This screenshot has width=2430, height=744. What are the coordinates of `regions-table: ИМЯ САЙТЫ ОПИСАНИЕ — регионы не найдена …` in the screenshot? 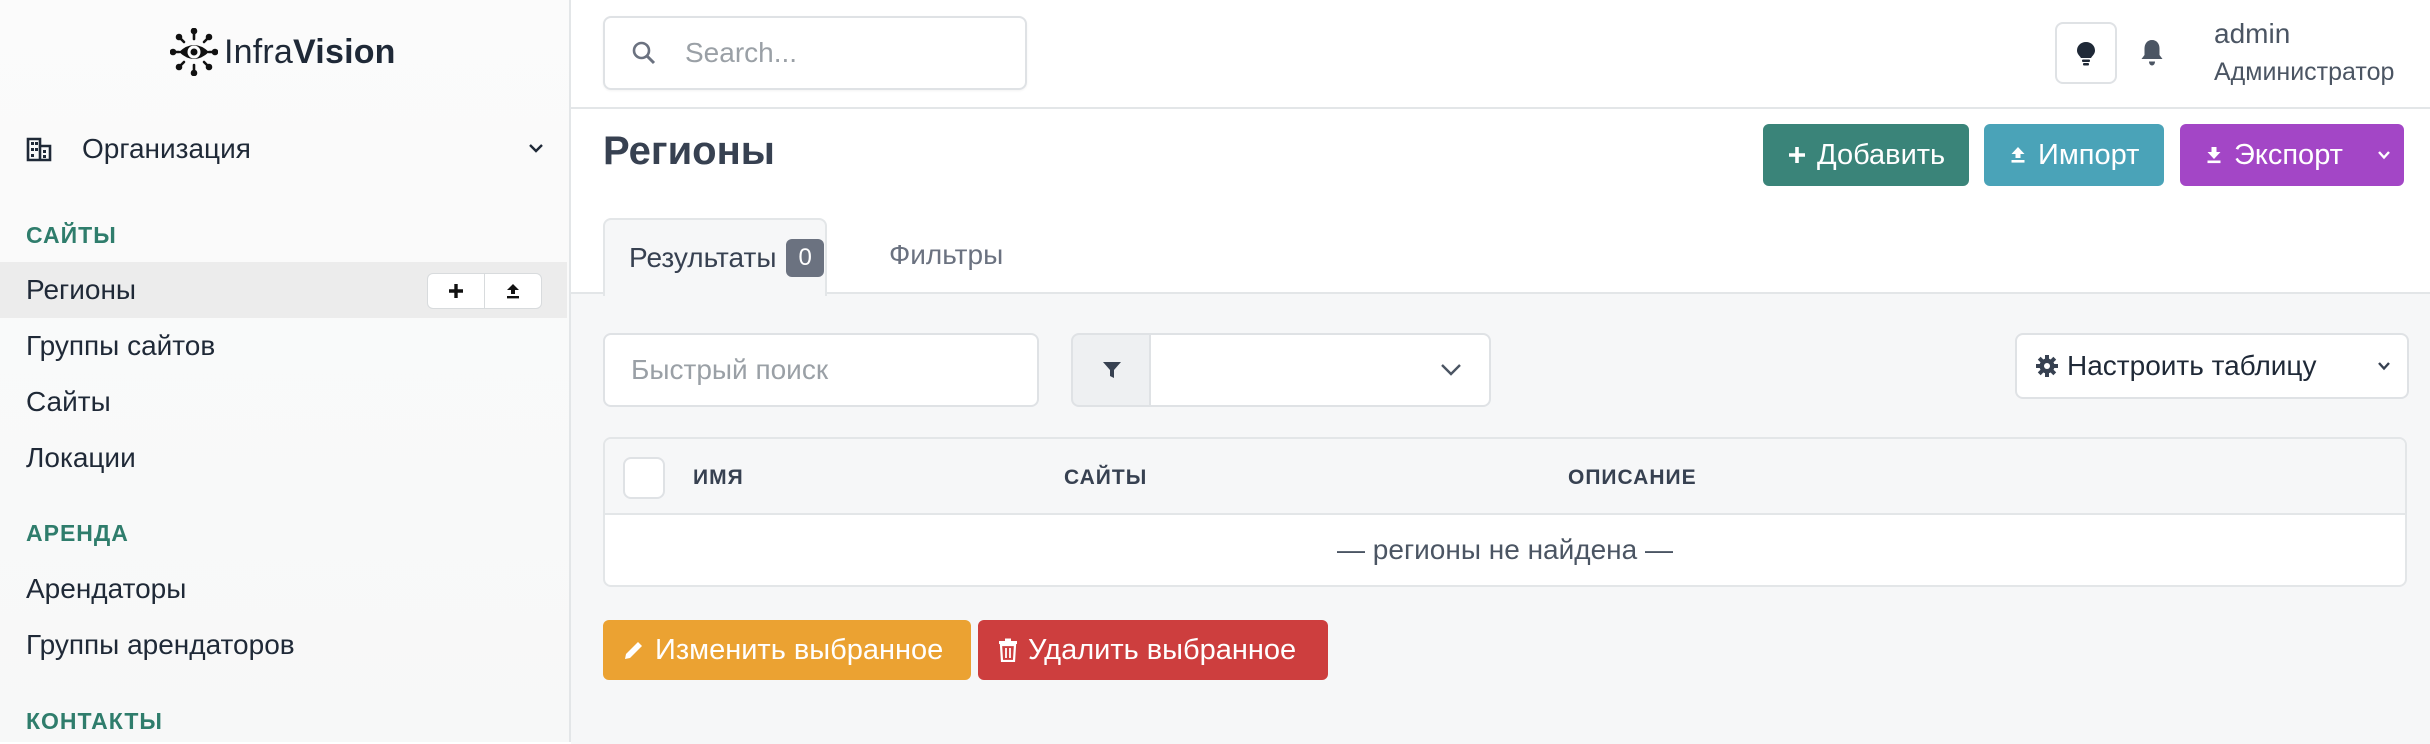 It's located at (1505, 512).